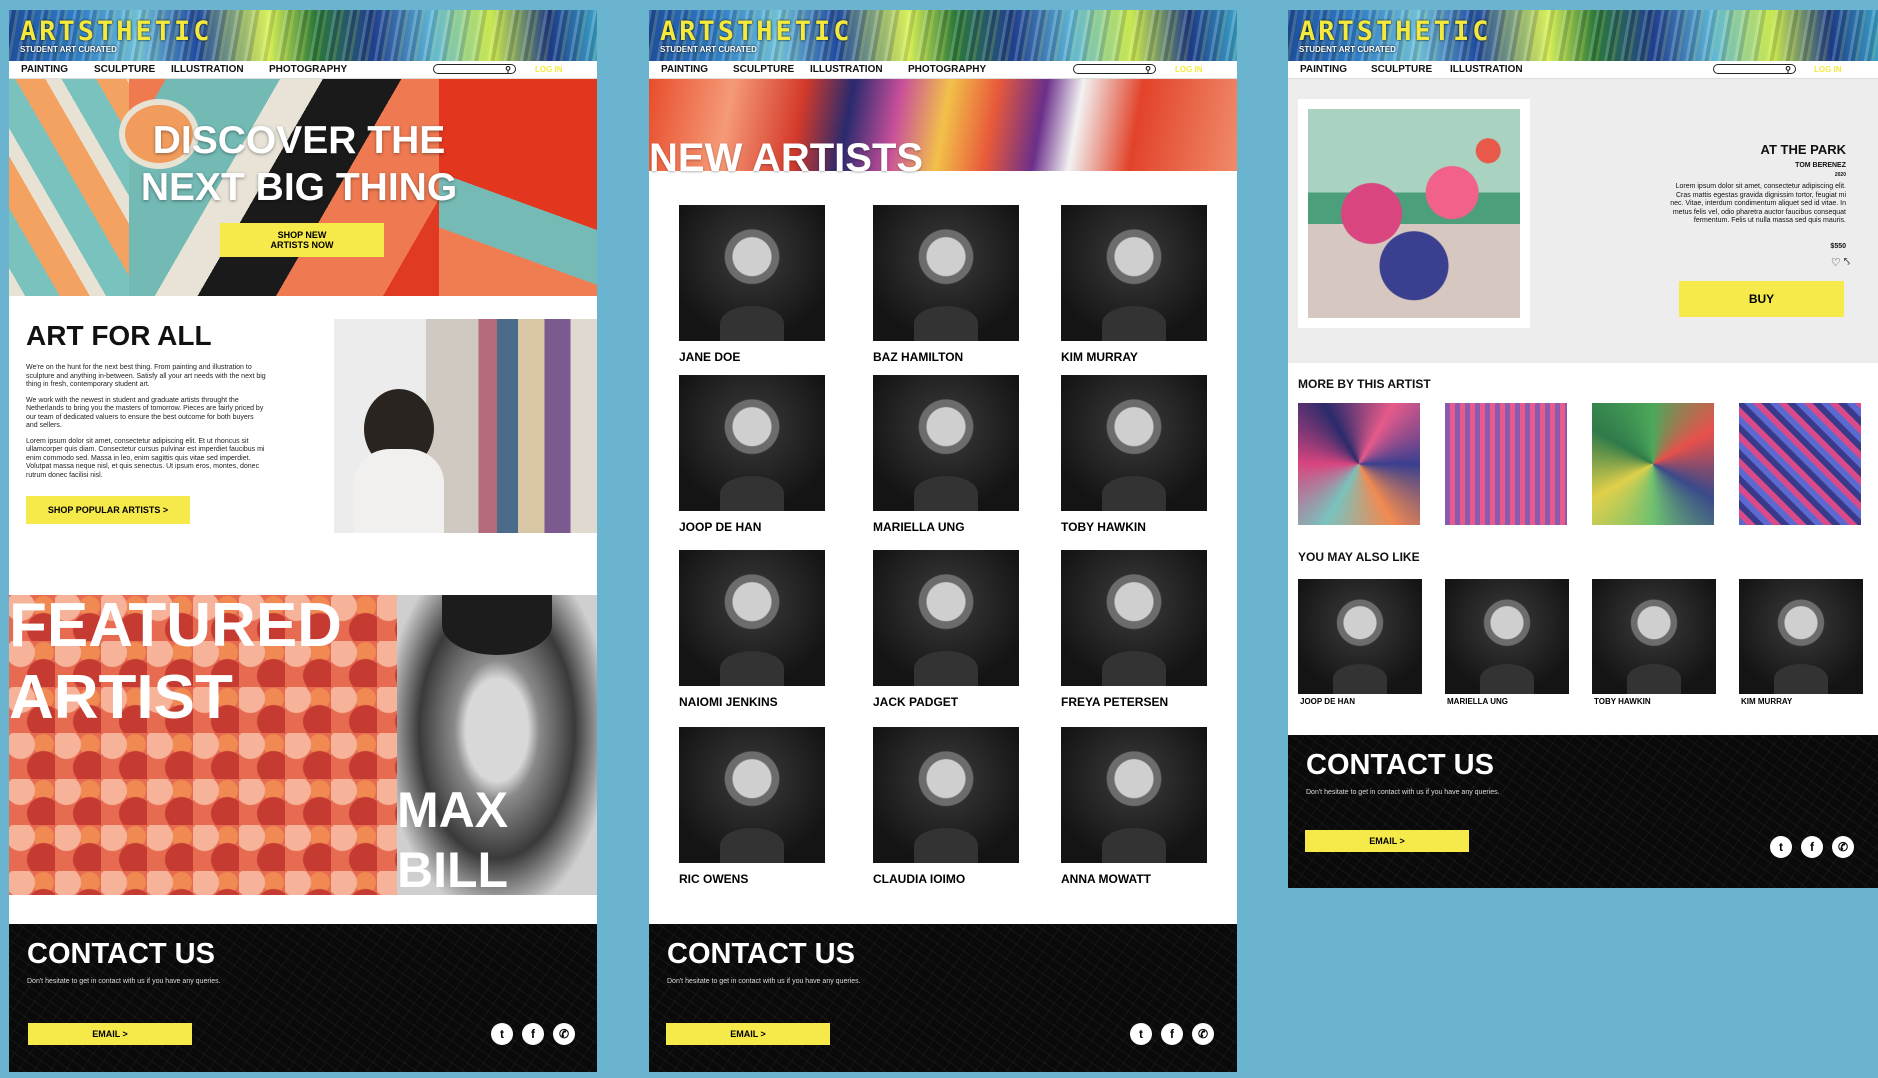  I want to click on artwork-frame, so click(1414, 213).